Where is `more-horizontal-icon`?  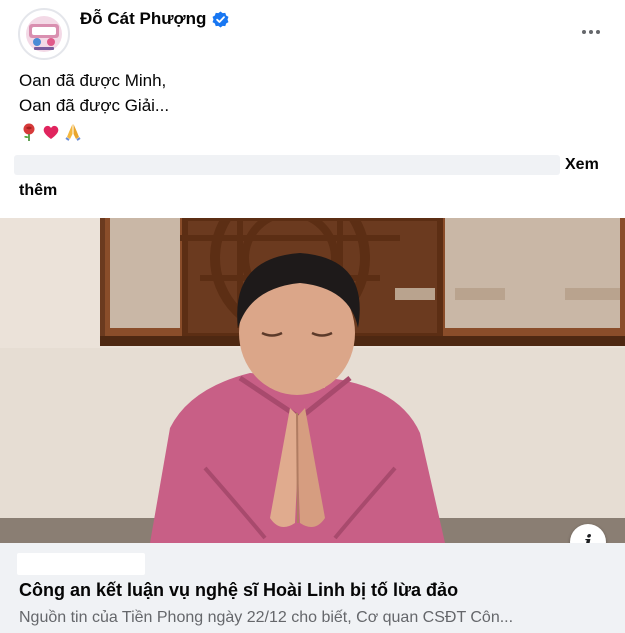 more-horizontal-icon is located at coordinates (584, 32).